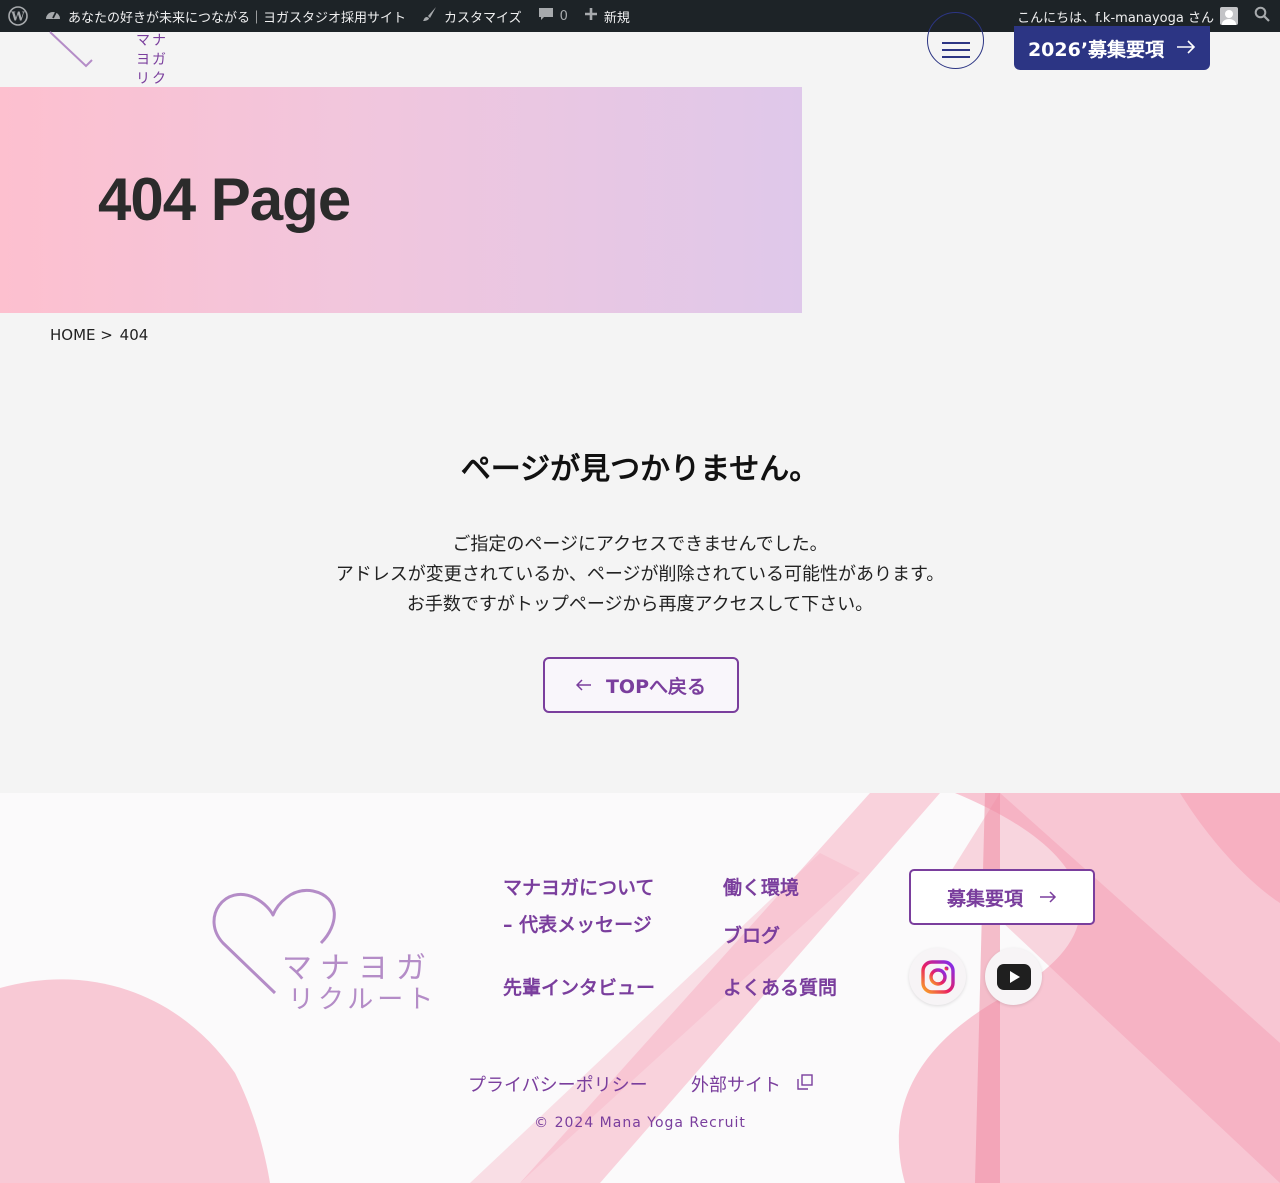 Image resolution: width=1280 pixels, height=1183 pixels. What do you see at coordinates (616, 18) in the screenshot?
I see `new-label: 新規` at bounding box center [616, 18].